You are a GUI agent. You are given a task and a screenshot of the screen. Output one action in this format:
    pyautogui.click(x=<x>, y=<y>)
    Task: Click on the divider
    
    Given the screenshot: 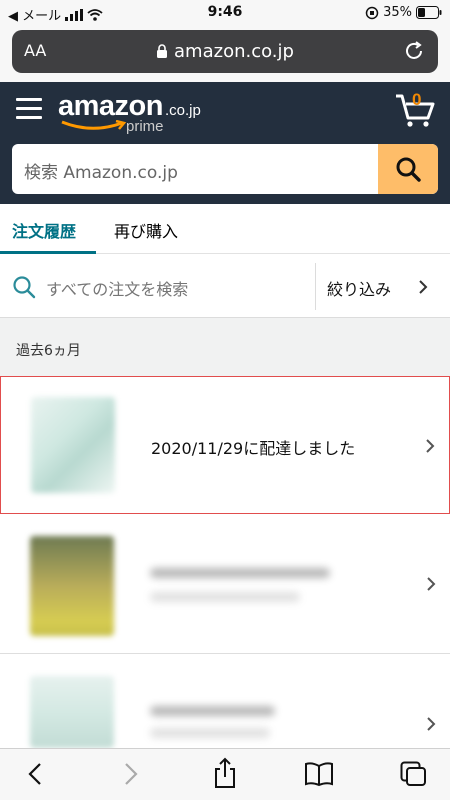 What is the action you would take?
    pyautogui.click(x=315, y=286)
    